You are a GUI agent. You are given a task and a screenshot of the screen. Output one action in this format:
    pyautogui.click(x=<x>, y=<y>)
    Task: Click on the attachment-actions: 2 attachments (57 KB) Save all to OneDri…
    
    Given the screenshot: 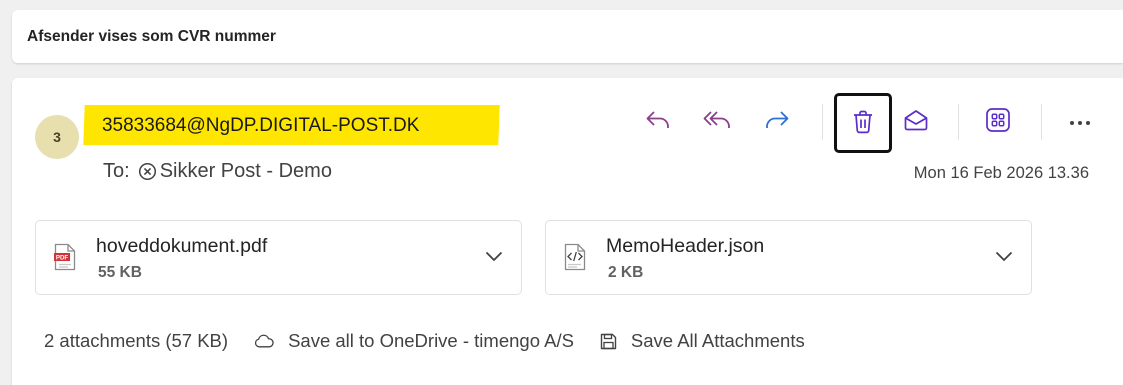 What is the action you would take?
    pyautogui.click(x=424, y=341)
    